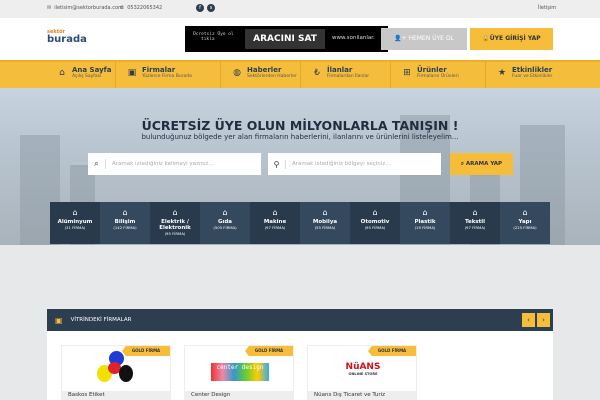 This screenshot has height=400, width=600. Describe the element at coordinates (175, 223) in the screenshot. I see `category-item: ⌂ Elektrik / Elektronik (95 FİRMA)` at that location.